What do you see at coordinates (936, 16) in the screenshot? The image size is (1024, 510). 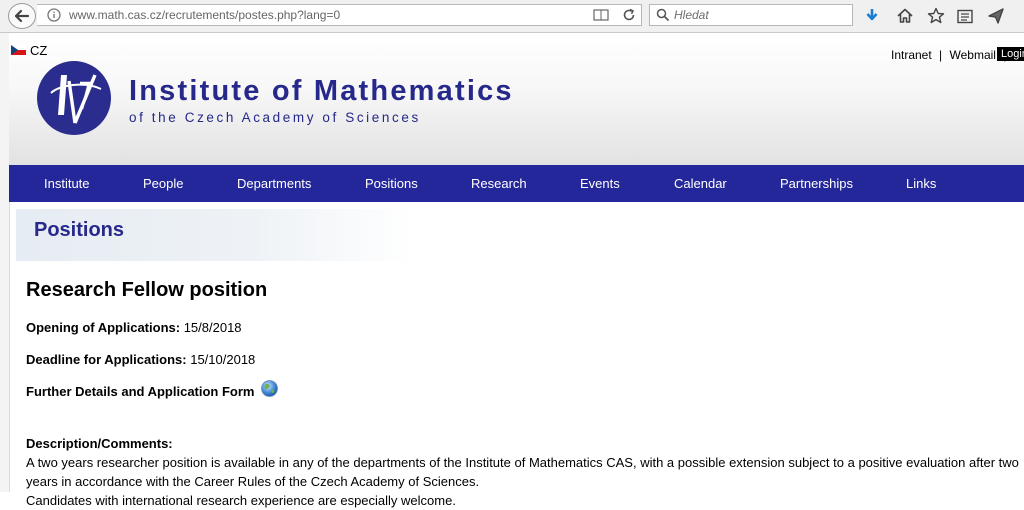 I see `bookmark-star-icon` at bounding box center [936, 16].